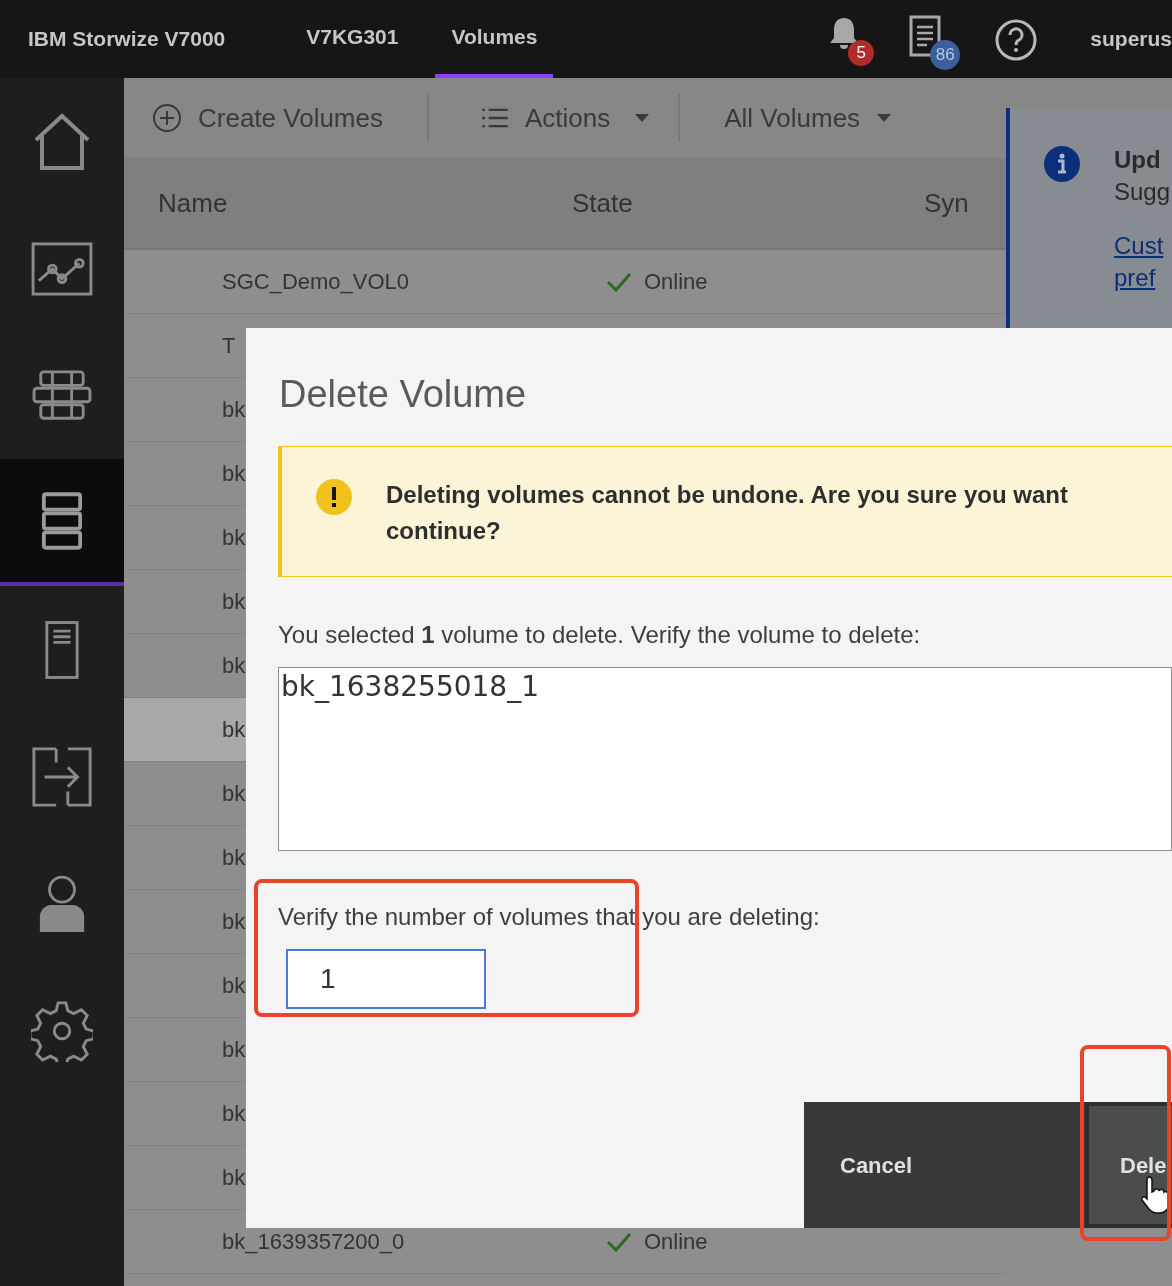  Describe the element at coordinates (62, 776) in the screenshot. I see `arrow-box-icon` at that location.